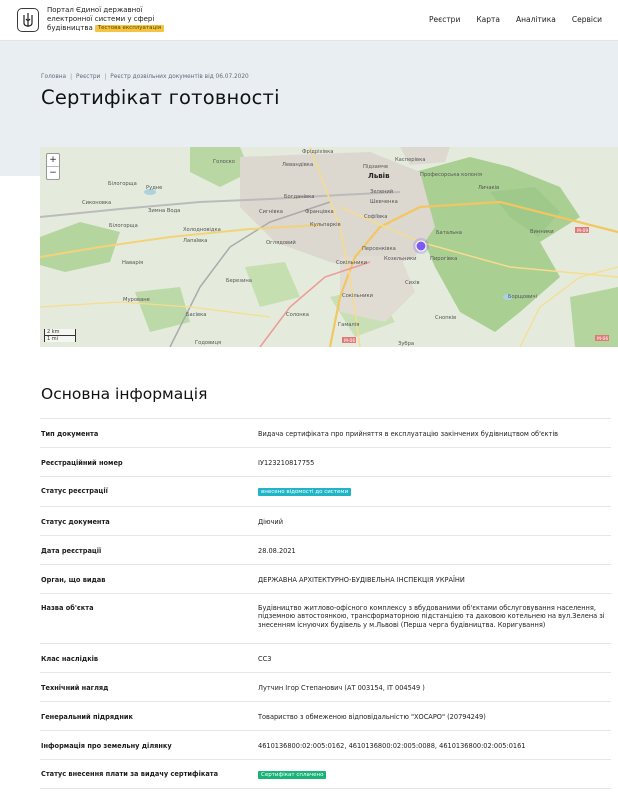  I want to click on row-label: Клас наслідків, so click(70, 659).